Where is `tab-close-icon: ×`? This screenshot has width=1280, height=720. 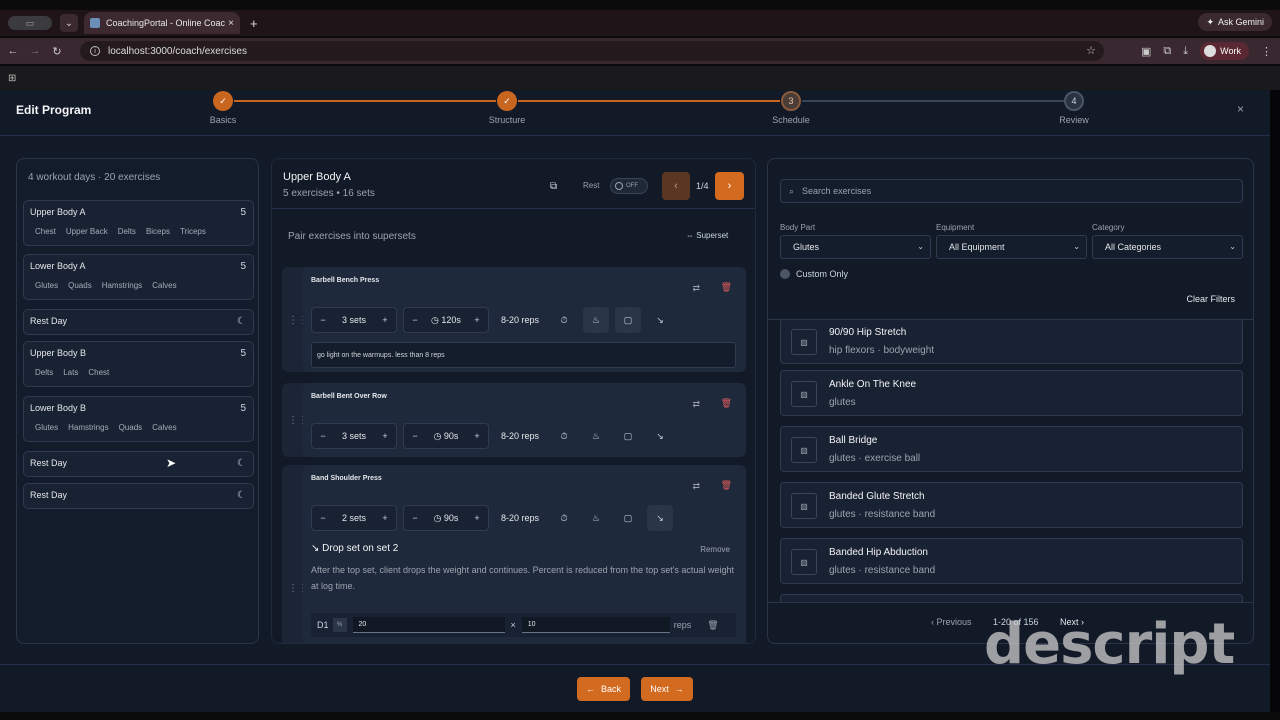 tab-close-icon: × is located at coordinates (231, 23).